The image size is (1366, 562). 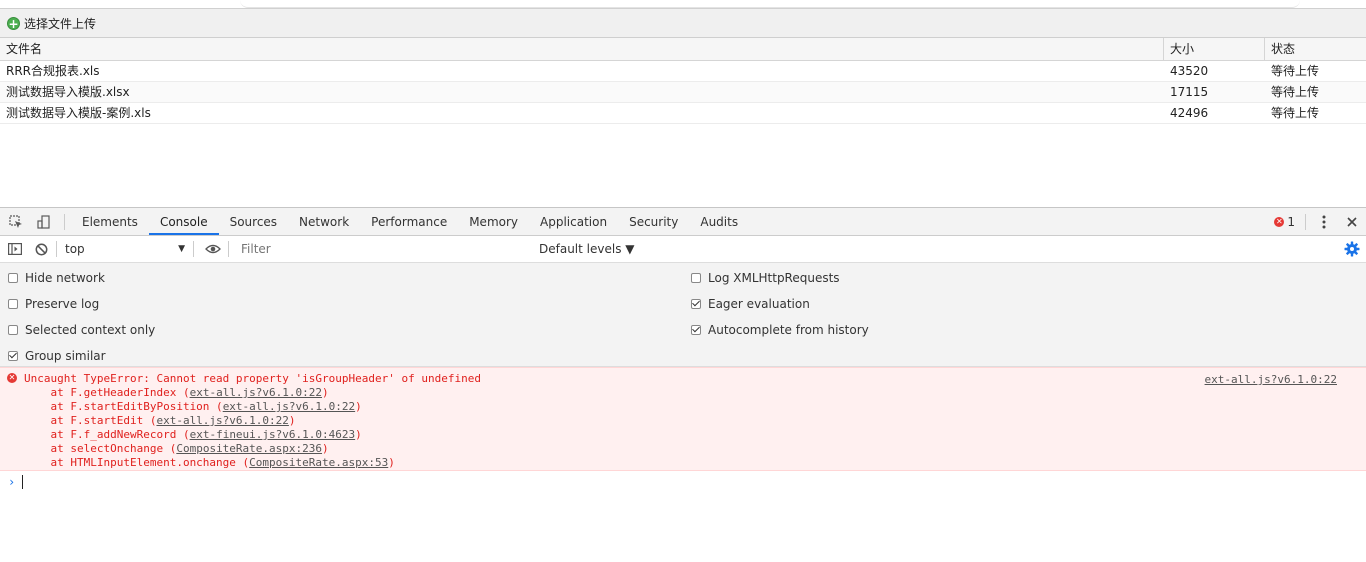 What do you see at coordinates (75, 249) in the screenshot?
I see `context-value: top` at bounding box center [75, 249].